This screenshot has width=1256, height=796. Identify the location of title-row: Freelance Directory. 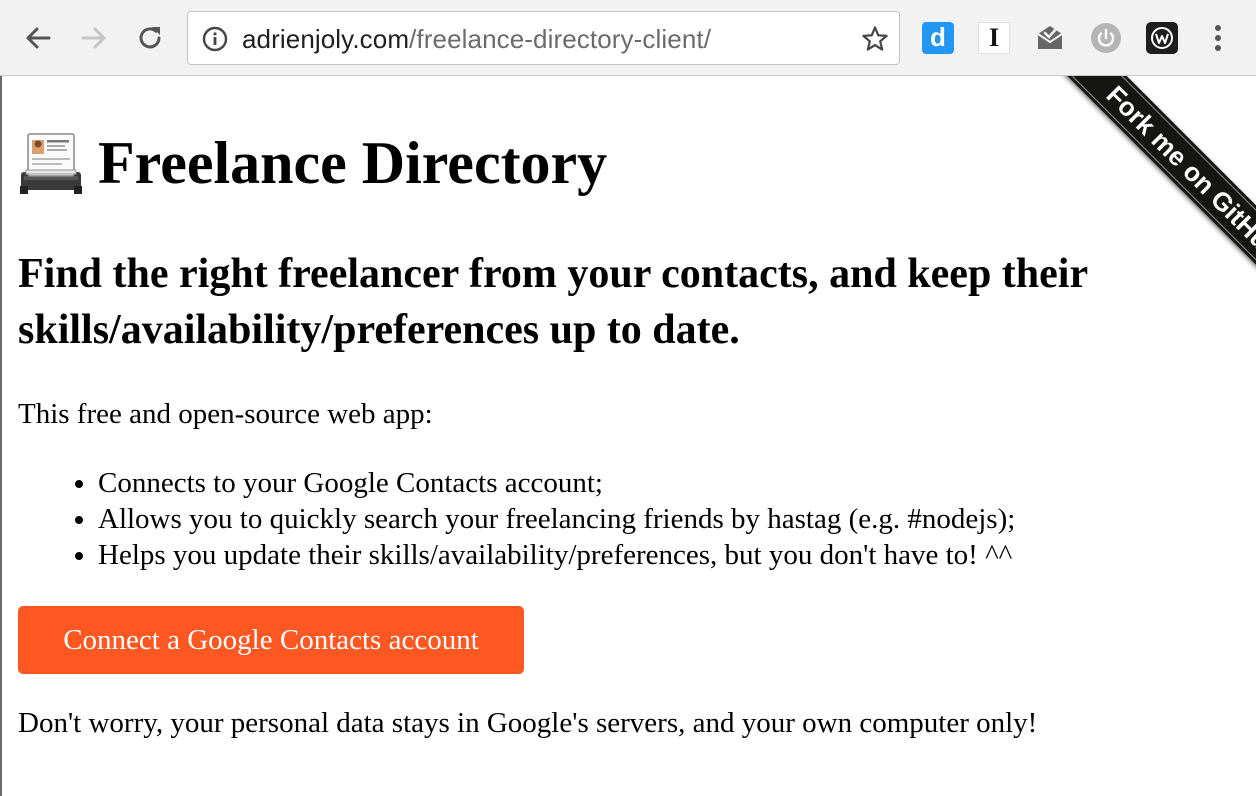
(312, 163).